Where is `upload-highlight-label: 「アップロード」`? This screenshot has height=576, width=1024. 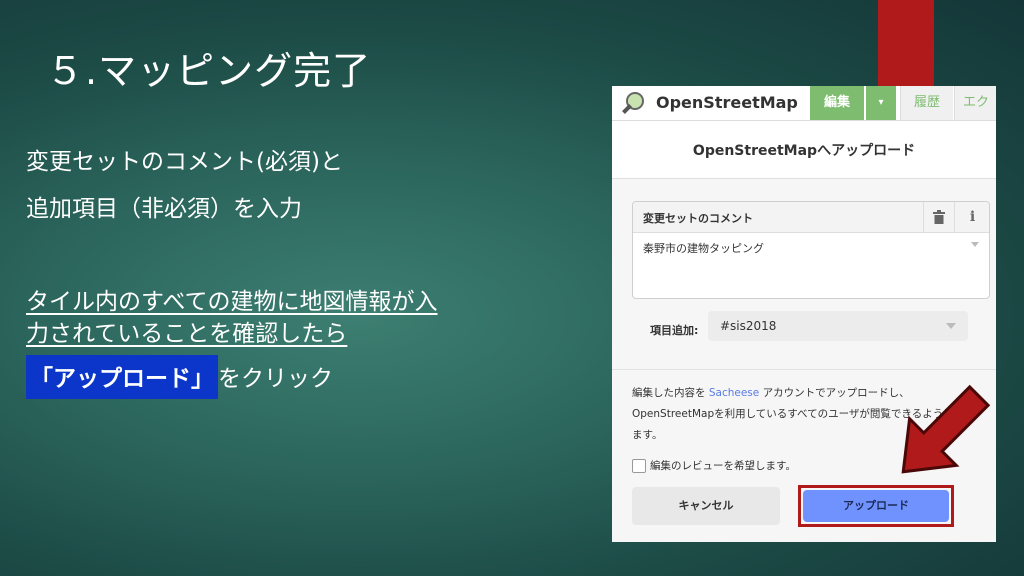
upload-highlight-label: 「アップロード」 is located at coordinates (122, 377).